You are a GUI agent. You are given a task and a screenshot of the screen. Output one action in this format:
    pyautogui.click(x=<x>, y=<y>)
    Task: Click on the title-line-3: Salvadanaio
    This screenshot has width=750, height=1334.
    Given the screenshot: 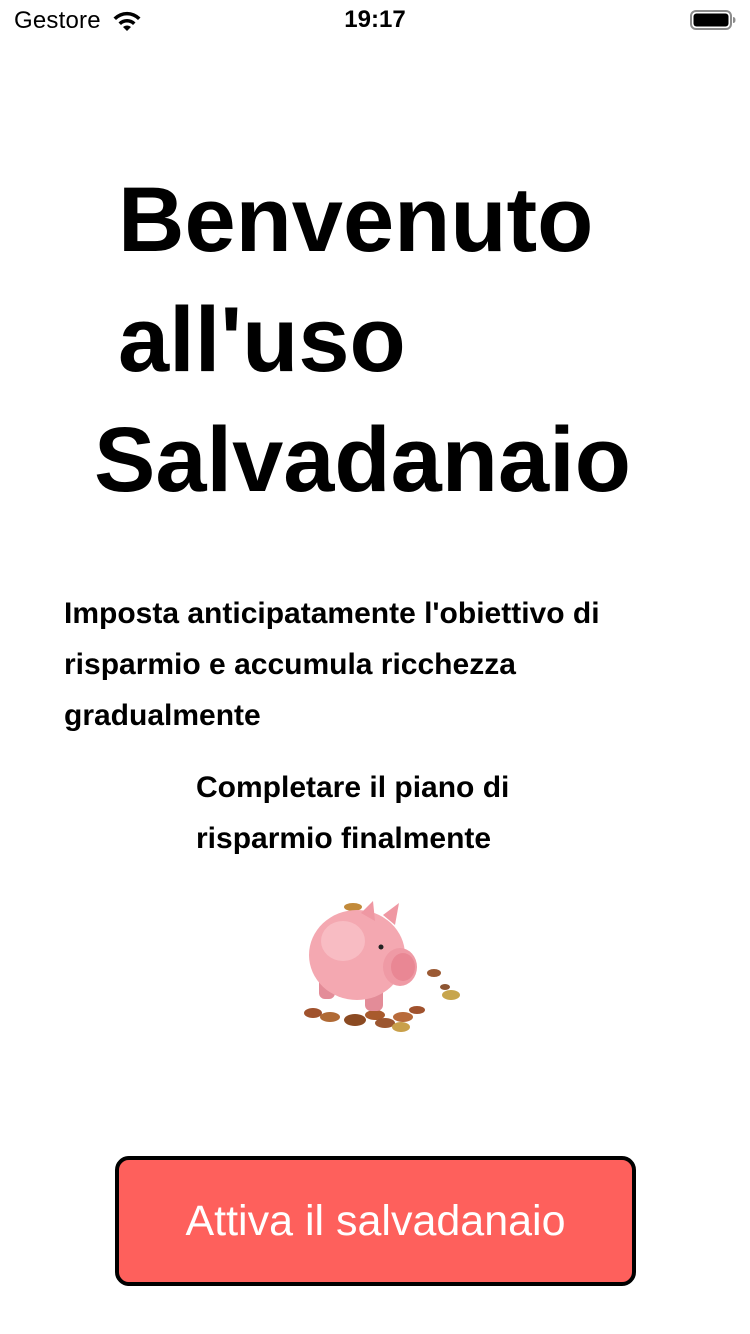 What is the action you would take?
    pyautogui.click(x=362, y=460)
    